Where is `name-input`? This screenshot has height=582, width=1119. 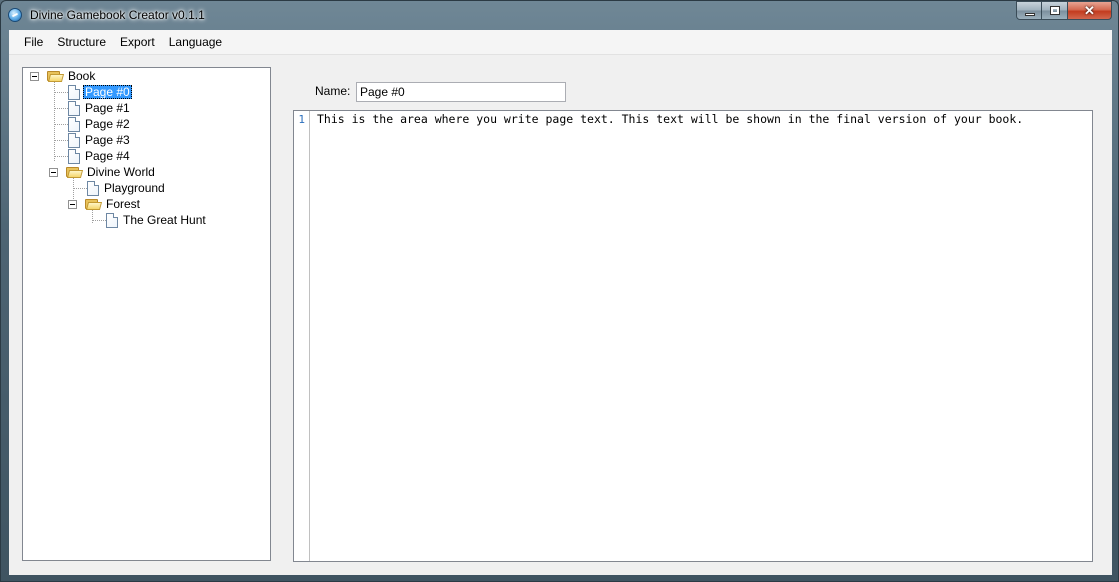
name-input is located at coordinates (461, 92).